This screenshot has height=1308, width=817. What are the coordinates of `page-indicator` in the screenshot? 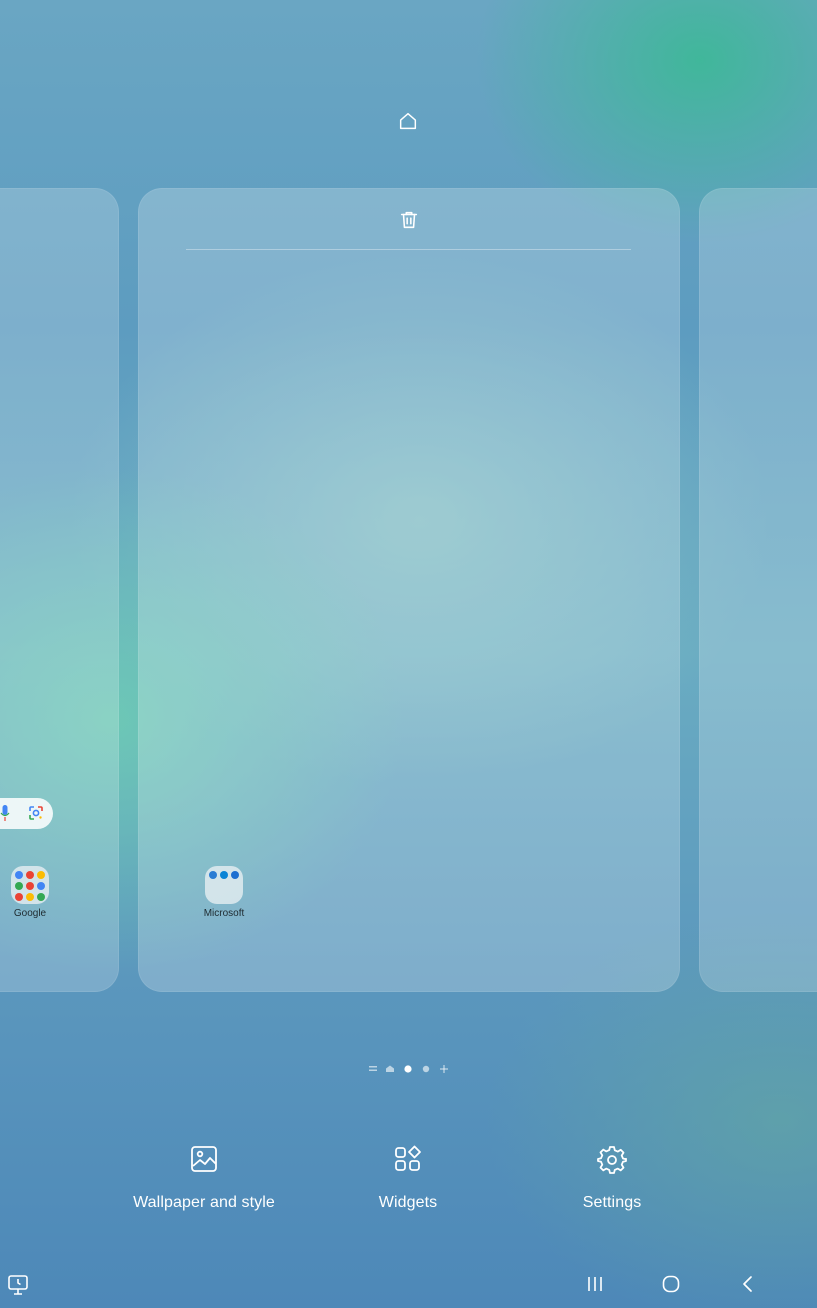 It's located at (411, 1069).